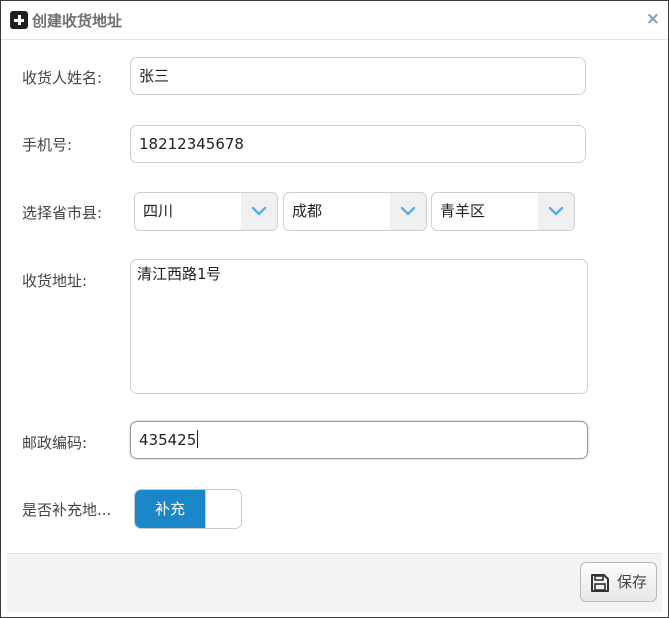 Image resolution: width=669 pixels, height=618 pixels. I want to click on recipient-name-input: 张三, so click(358, 76).